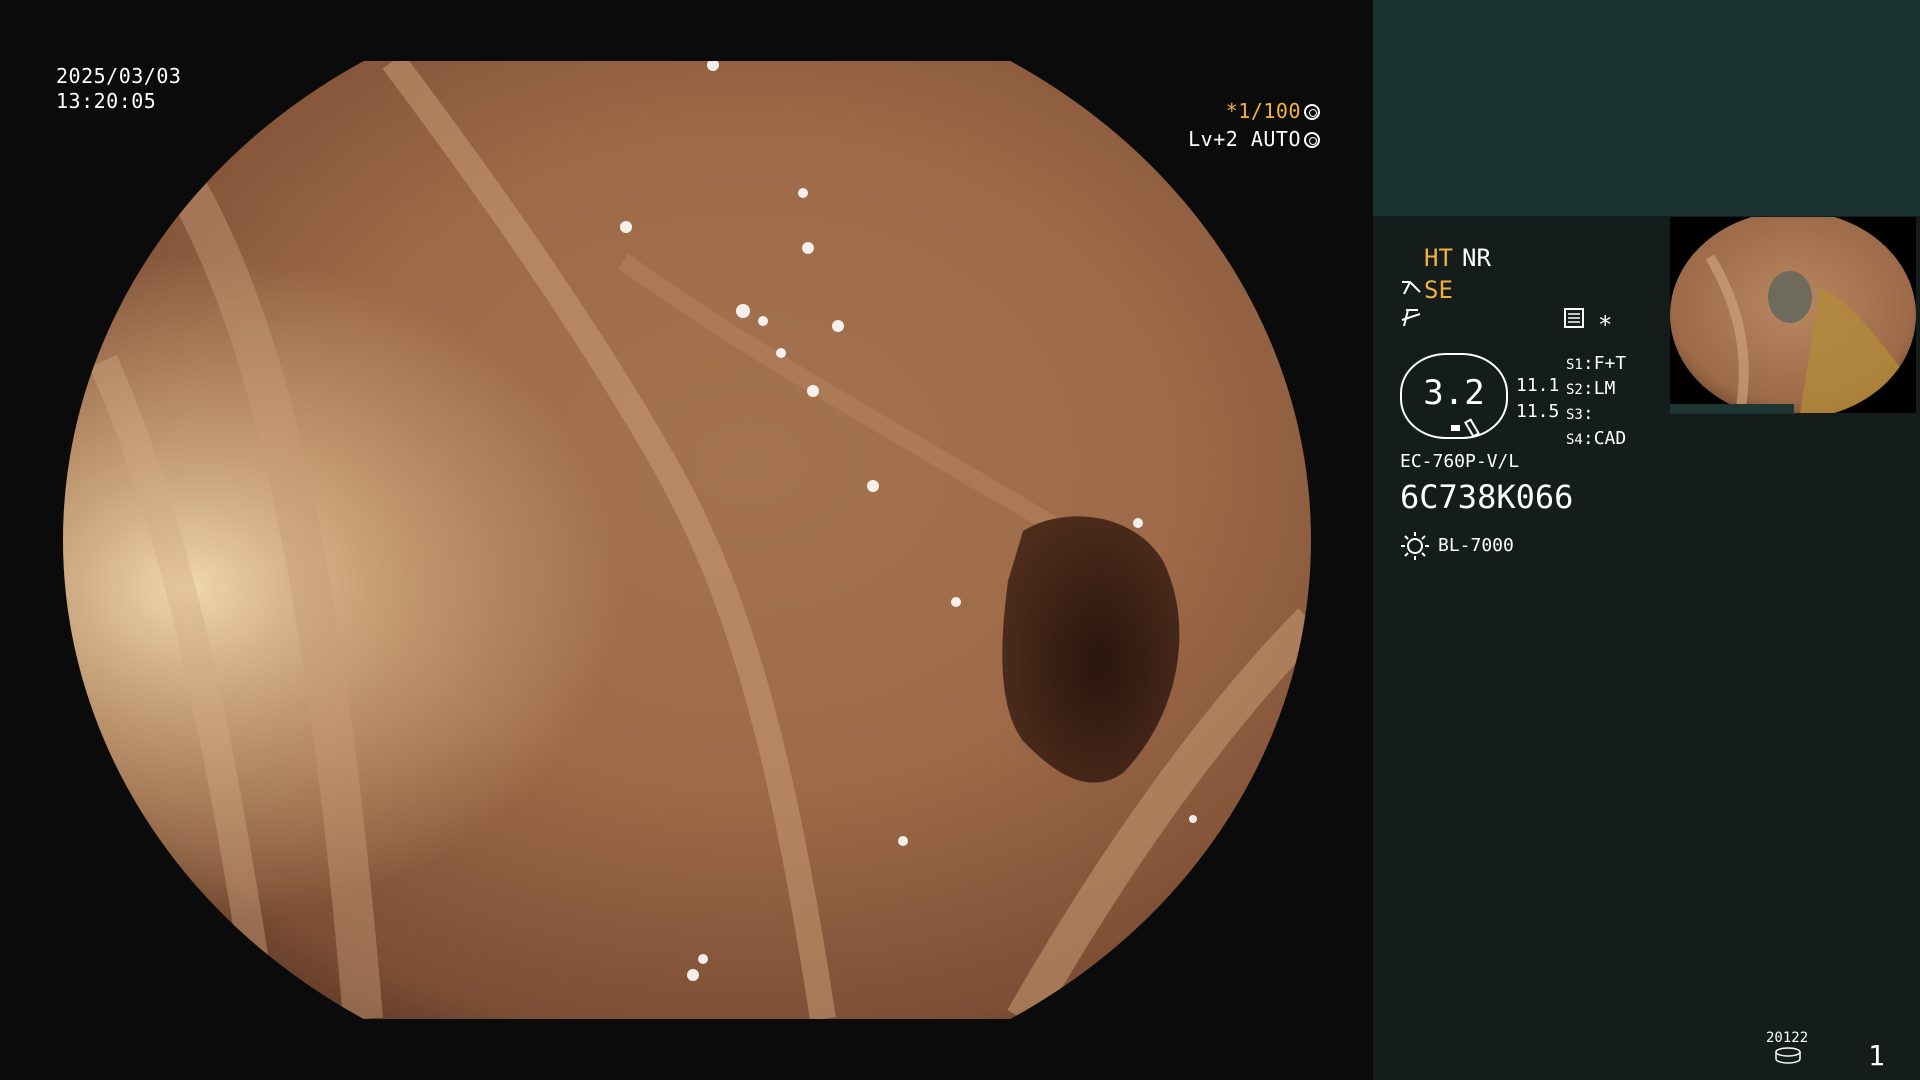 This screenshot has height=1080, width=1920. Describe the element at coordinates (1646, 108) in the screenshot. I see `panel-header-area` at that location.